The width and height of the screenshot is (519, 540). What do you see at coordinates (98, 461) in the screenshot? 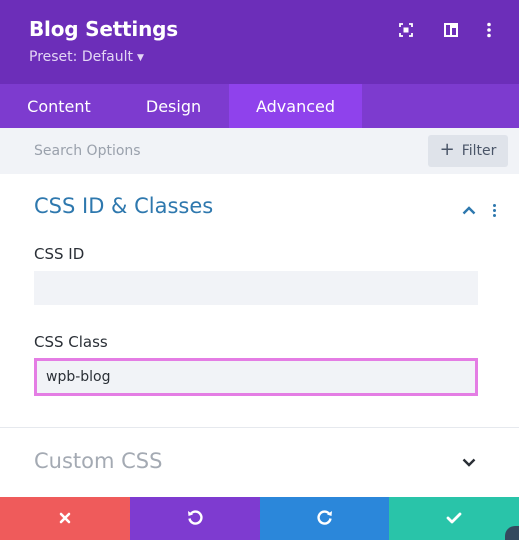
I see `section-title-custom-css: Custom CSS` at bounding box center [98, 461].